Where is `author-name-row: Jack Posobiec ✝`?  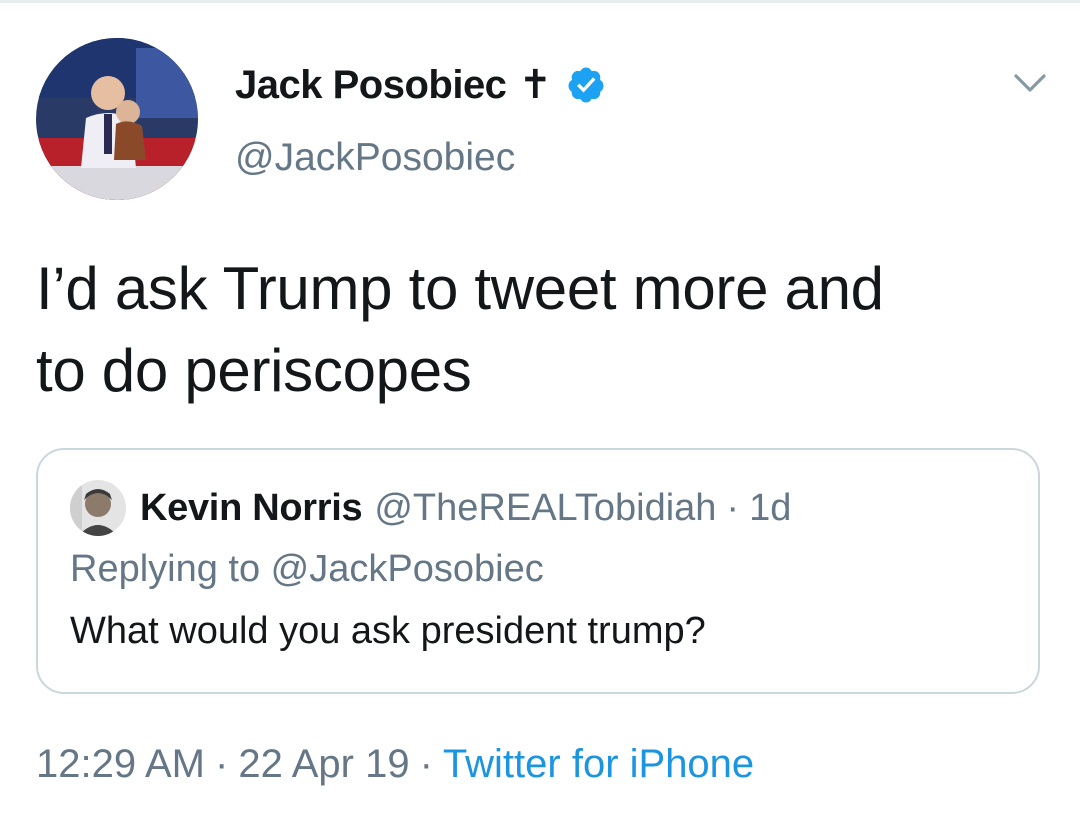
author-name-row: Jack Posobiec ✝ is located at coordinates (420, 85).